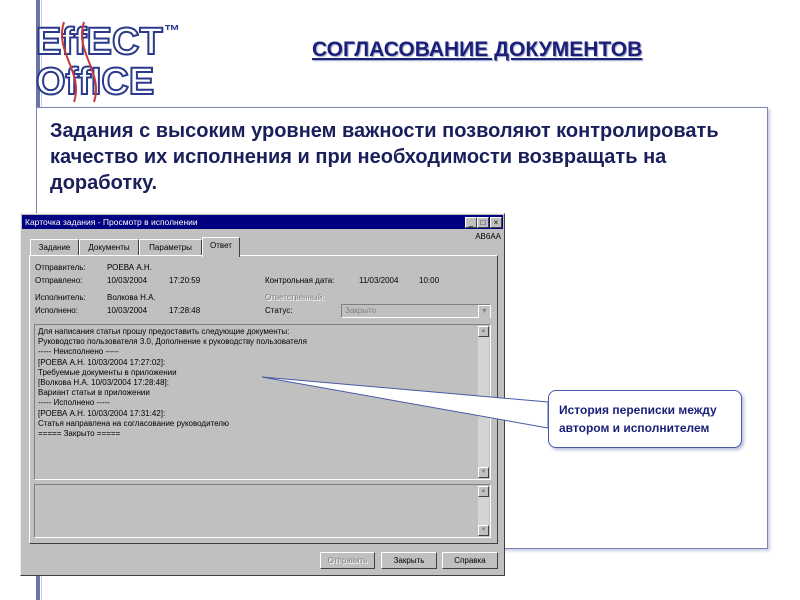 This screenshot has width=800, height=600. What do you see at coordinates (496, 222) in the screenshot?
I see `close-window-button: ×` at bounding box center [496, 222].